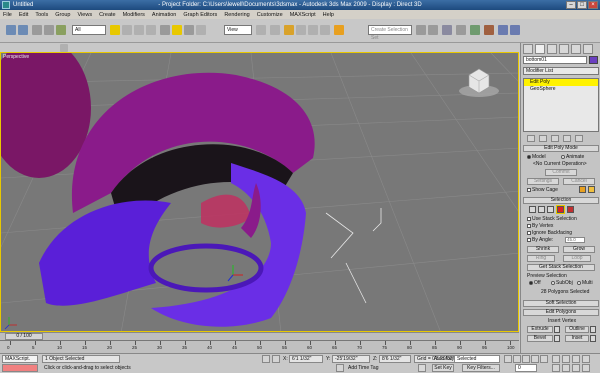 This screenshot has width=600, height=373. What do you see at coordinates (421, 30) in the screenshot?
I see `mirror-icon` at bounding box center [421, 30].